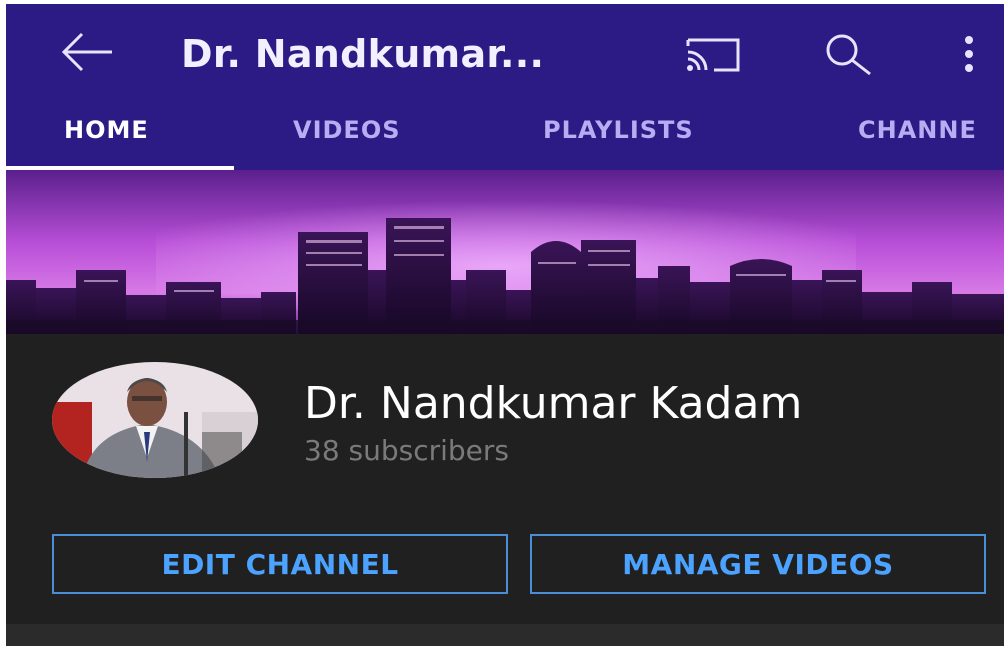 This screenshot has height=646, width=1004. I want to click on cast-icon, so click(713, 55).